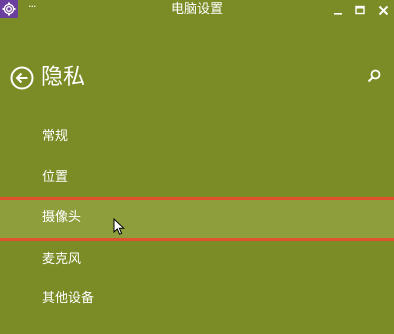 The width and height of the screenshot is (394, 334). What do you see at coordinates (197, 178) in the screenshot?
I see `nav-item-location: 位置` at bounding box center [197, 178].